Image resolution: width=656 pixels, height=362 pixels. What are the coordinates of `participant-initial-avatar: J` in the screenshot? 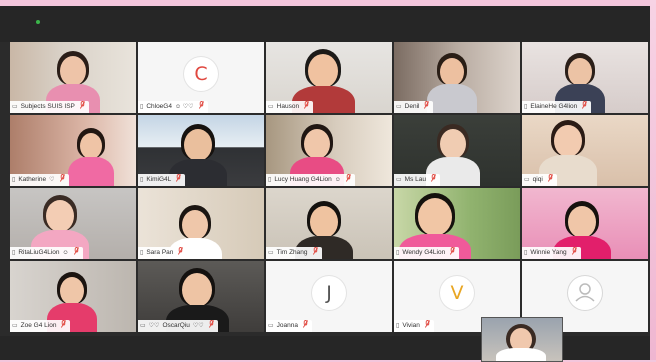 It's located at (329, 292).